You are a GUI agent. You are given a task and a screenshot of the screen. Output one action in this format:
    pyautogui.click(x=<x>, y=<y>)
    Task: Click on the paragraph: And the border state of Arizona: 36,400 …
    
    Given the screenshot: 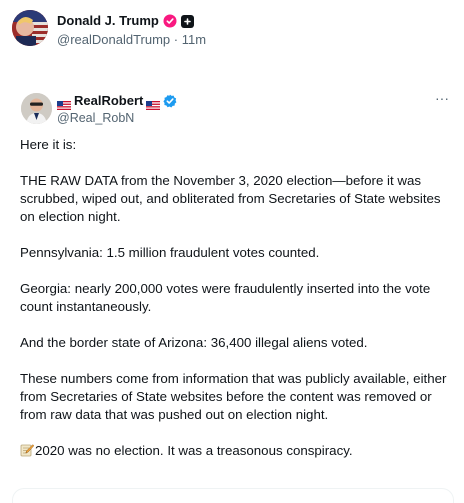 What is the action you would take?
    pyautogui.click(x=194, y=342)
    